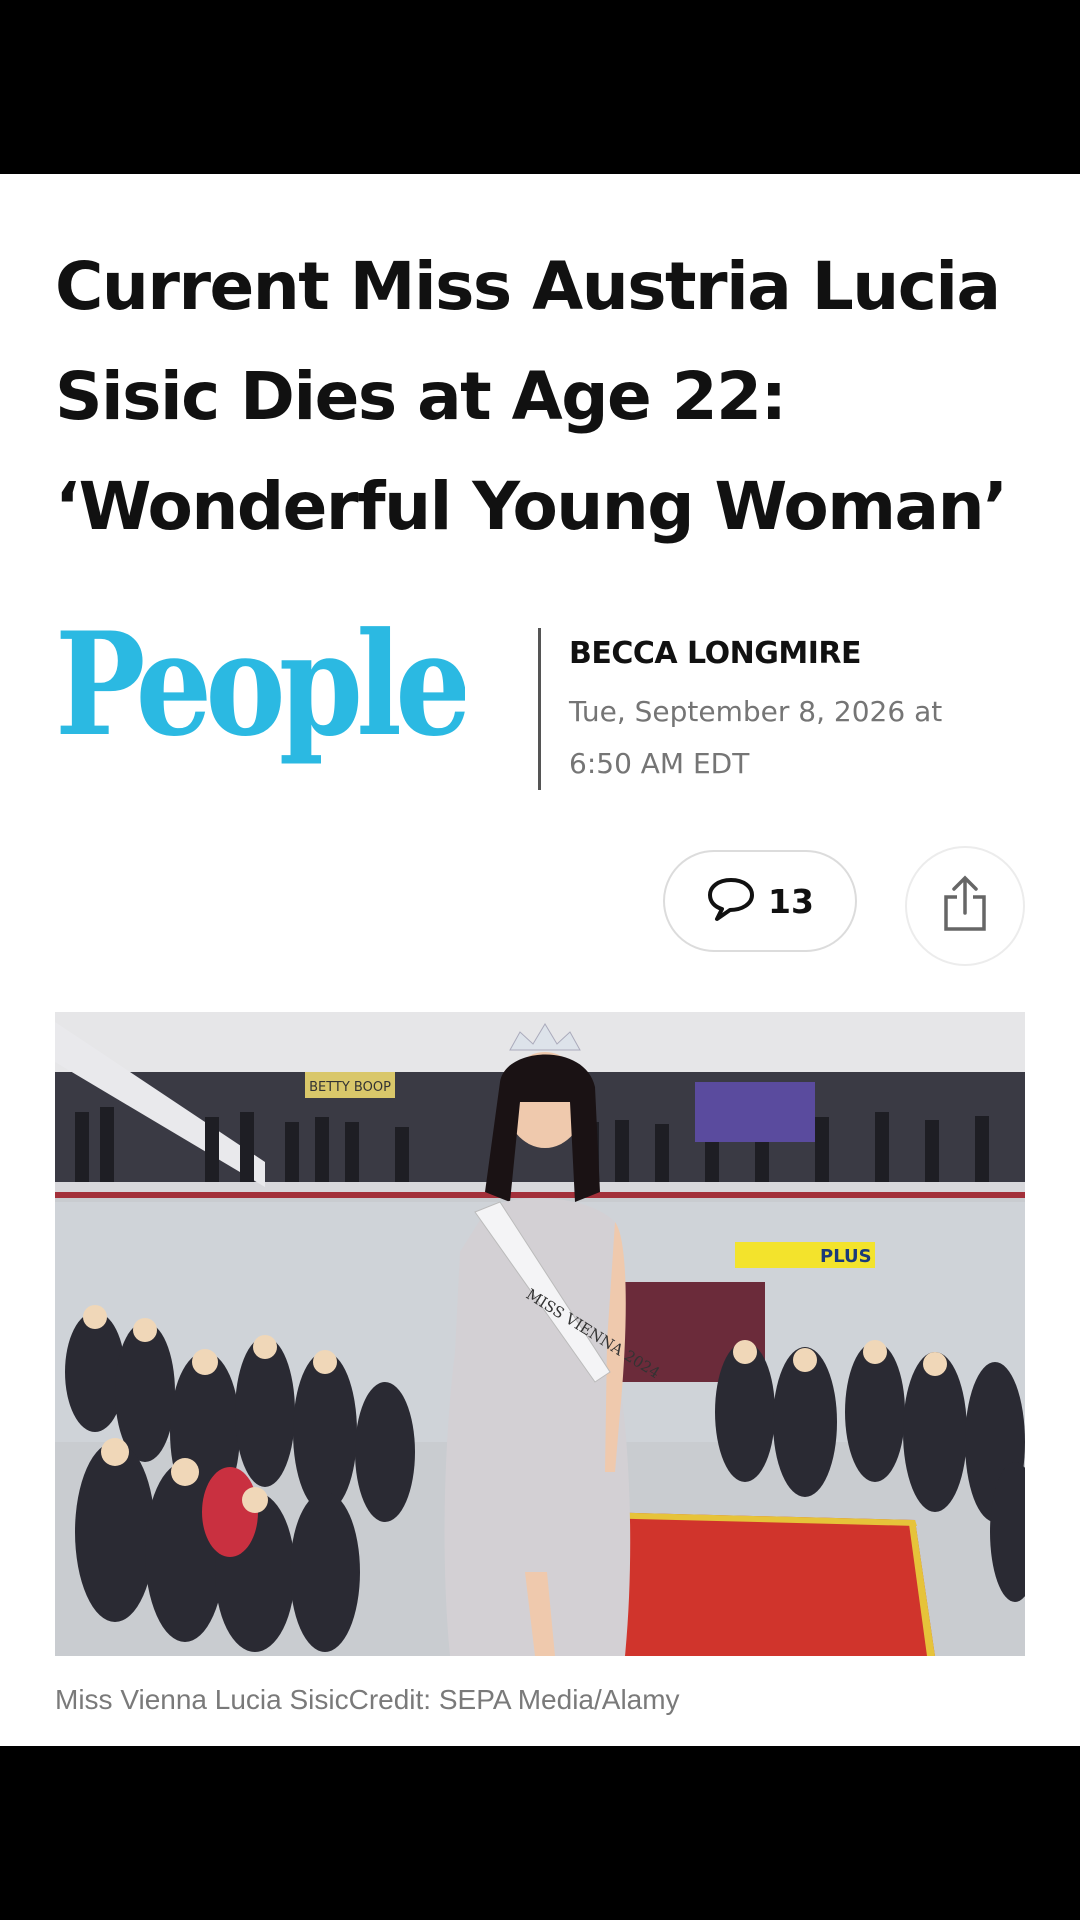 The image size is (1080, 1920). What do you see at coordinates (539, 709) in the screenshot?
I see `byline-divider` at bounding box center [539, 709].